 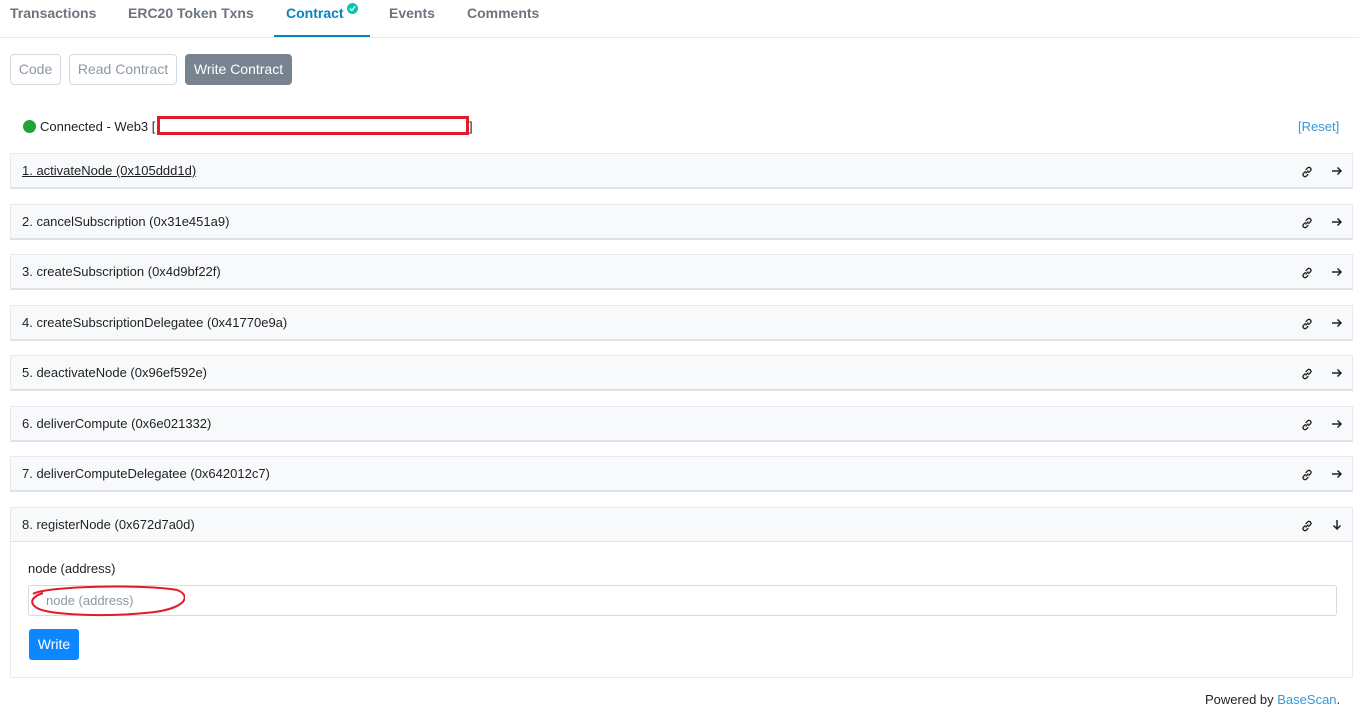 I want to click on function-row-deactivate-node: 5. deactivateNode (0x96ef592e), so click(x=681, y=373).